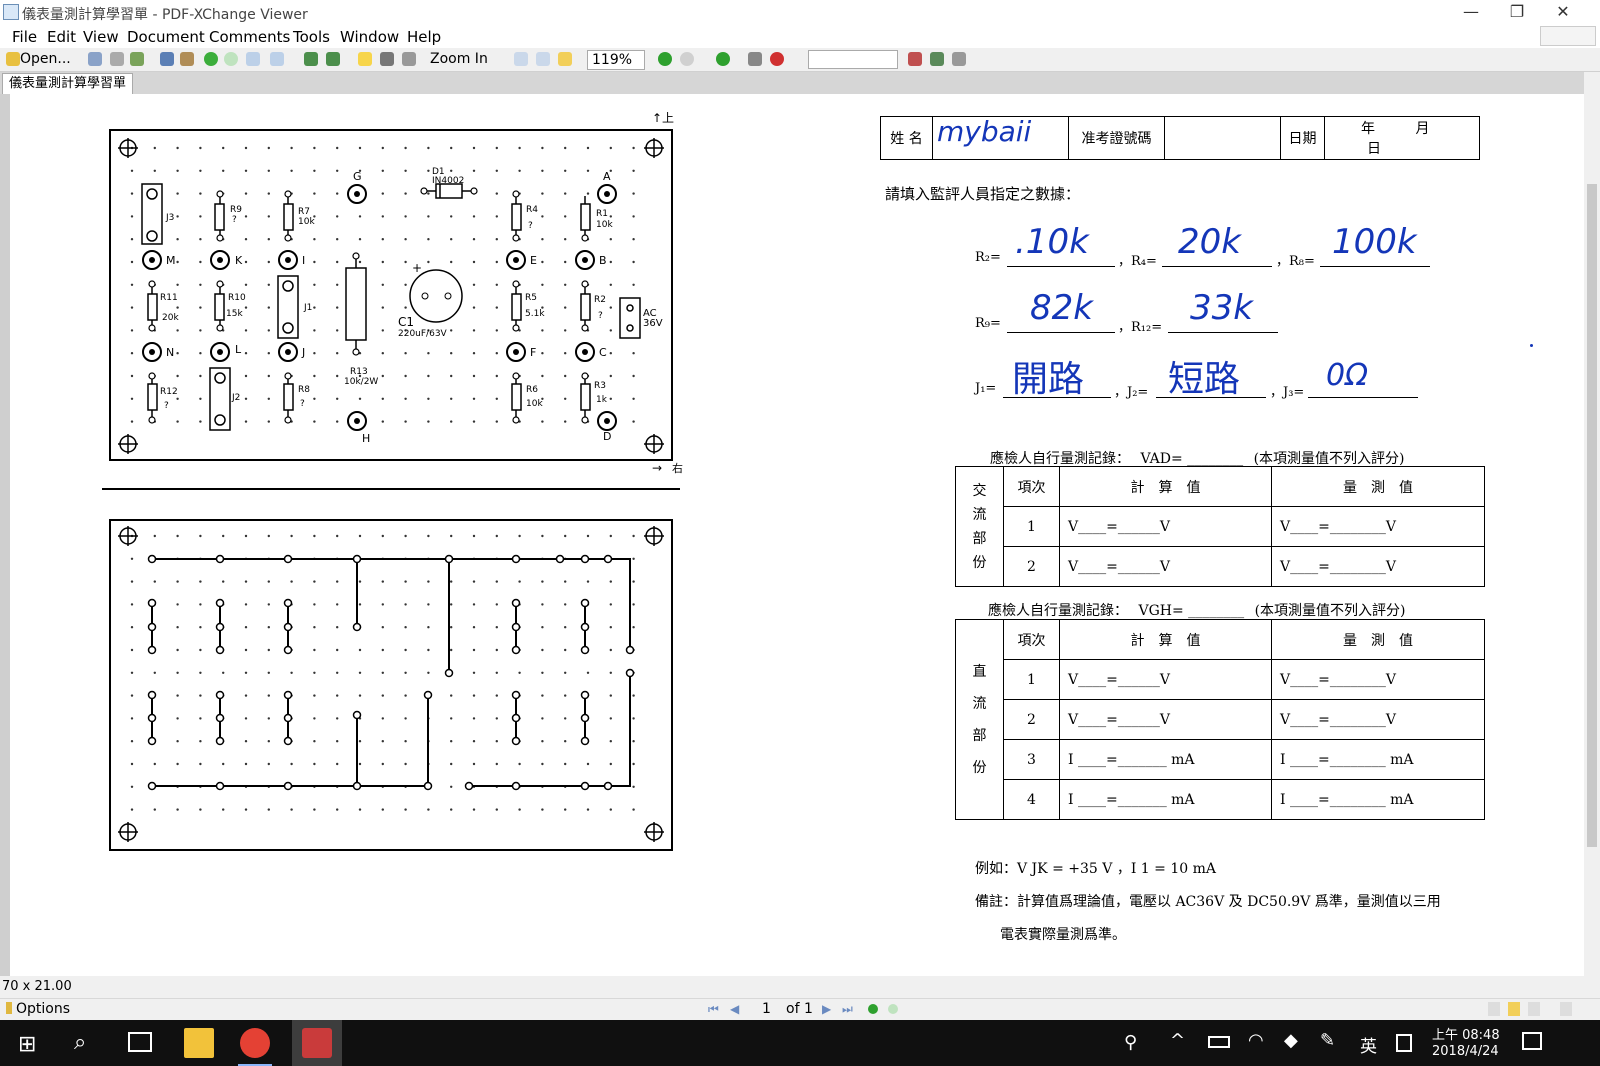  What do you see at coordinates (565, 59) in the screenshot?
I see `fit-width-icon` at bounding box center [565, 59].